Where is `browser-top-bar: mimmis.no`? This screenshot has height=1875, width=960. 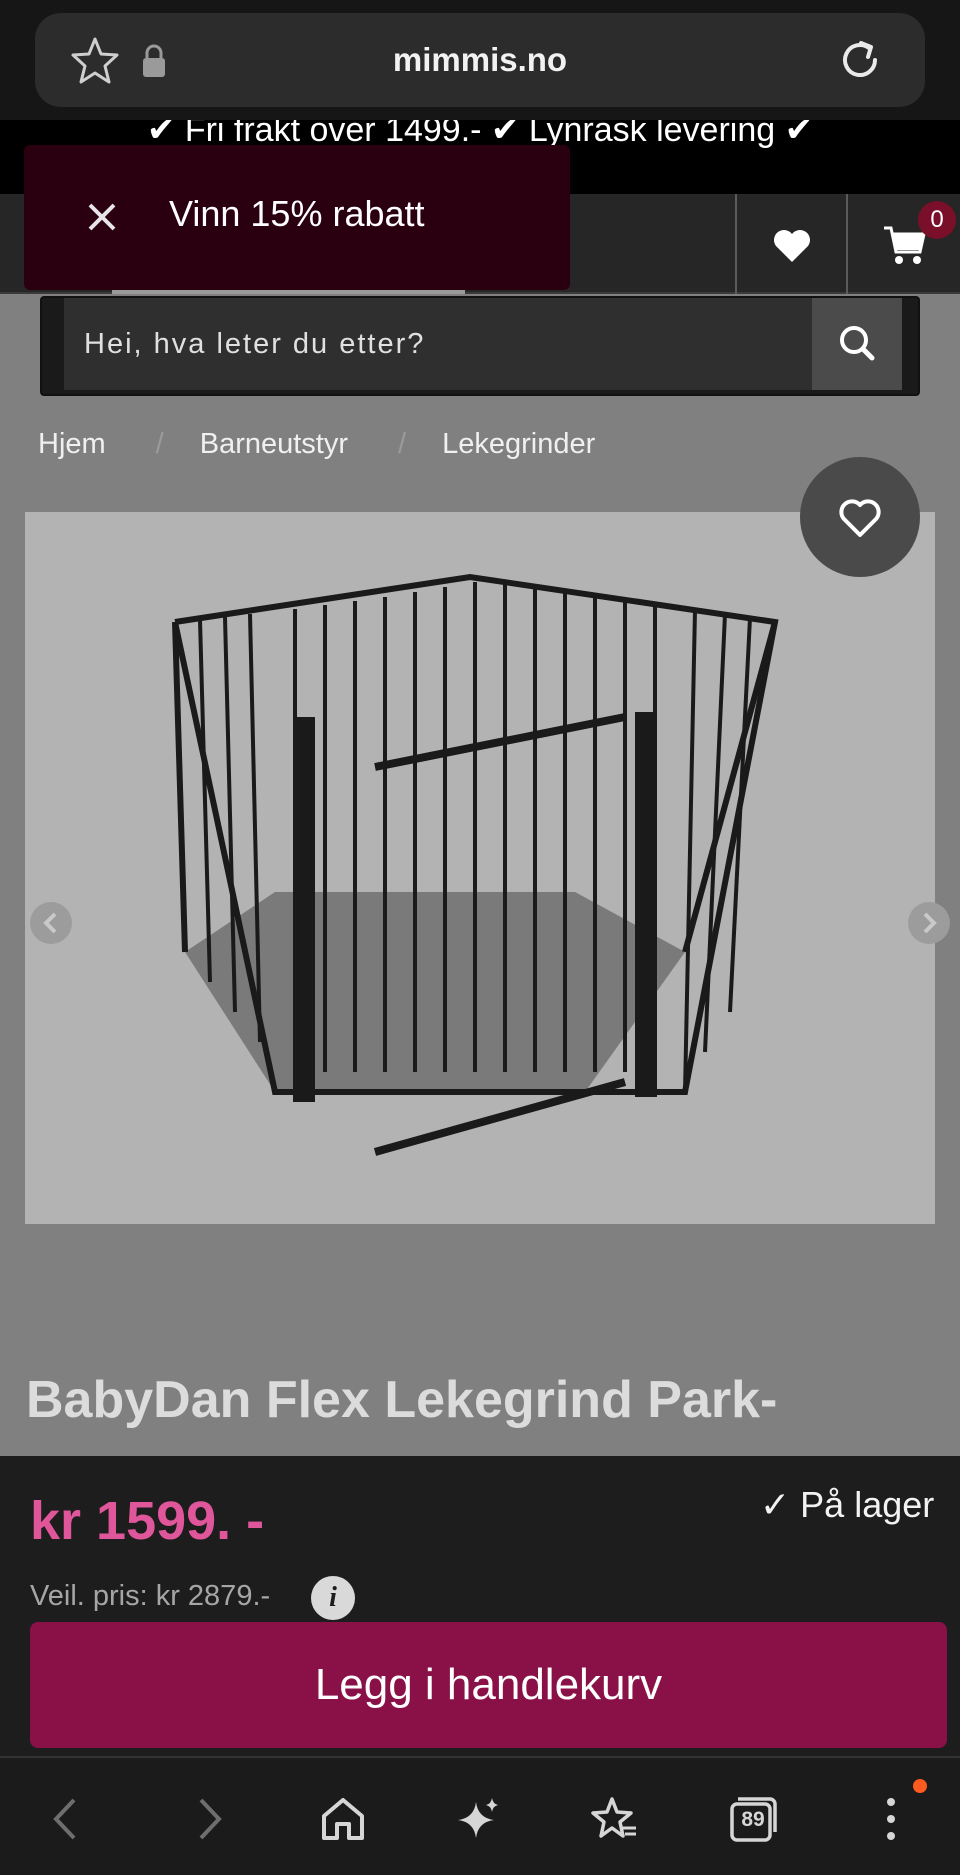
browser-top-bar: mimmis.no is located at coordinates (480, 60).